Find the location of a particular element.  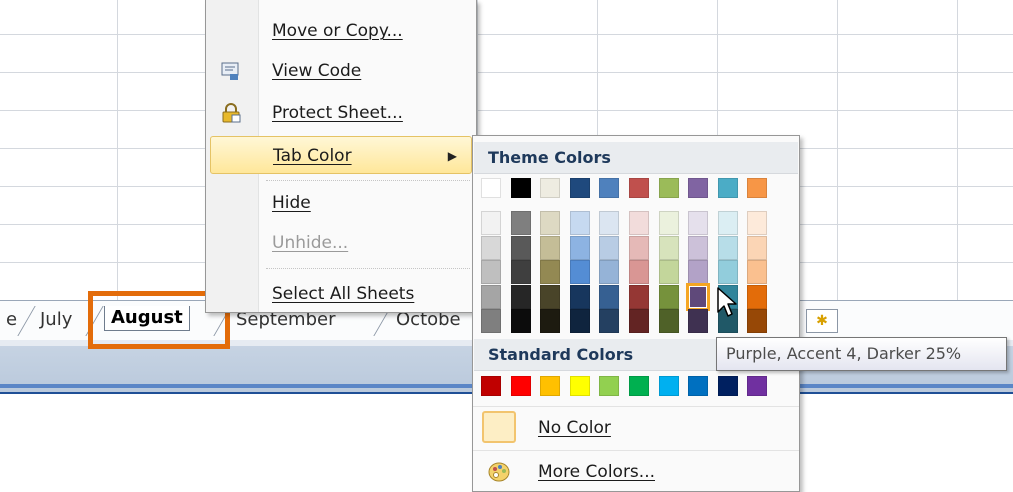

insert-sheet-icon: ✱ is located at coordinates (822, 321).